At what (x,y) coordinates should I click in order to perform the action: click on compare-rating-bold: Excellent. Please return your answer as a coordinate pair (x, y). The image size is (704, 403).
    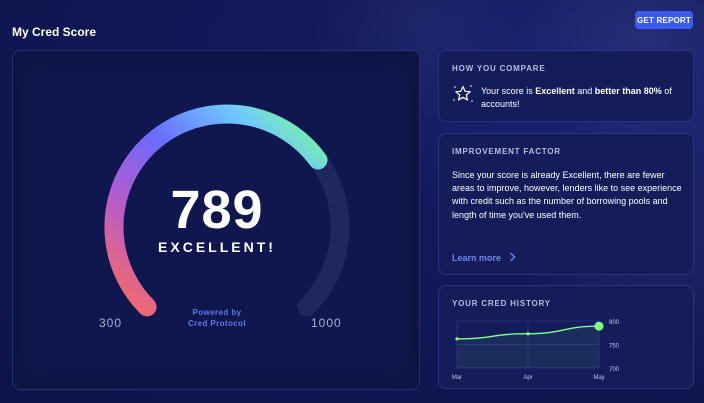
    Looking at the image, I should click on (555, 91).